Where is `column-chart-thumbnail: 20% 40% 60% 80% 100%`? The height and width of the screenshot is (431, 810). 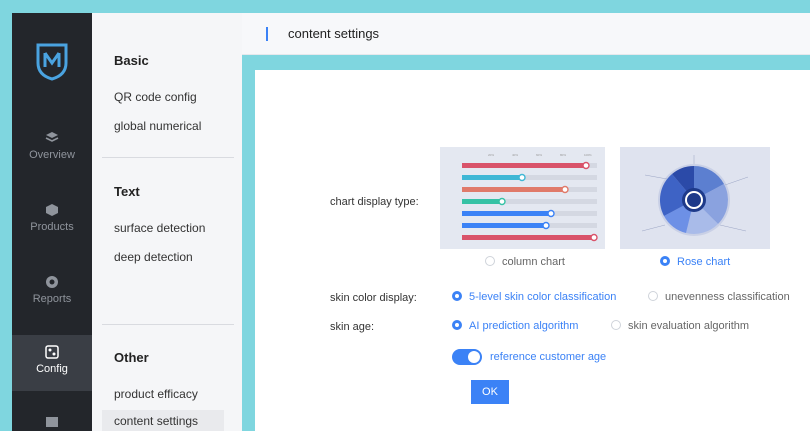 column-chart-thumbnail: 20% 40% 60% 80% 100% is located at coordinates (522, 198).